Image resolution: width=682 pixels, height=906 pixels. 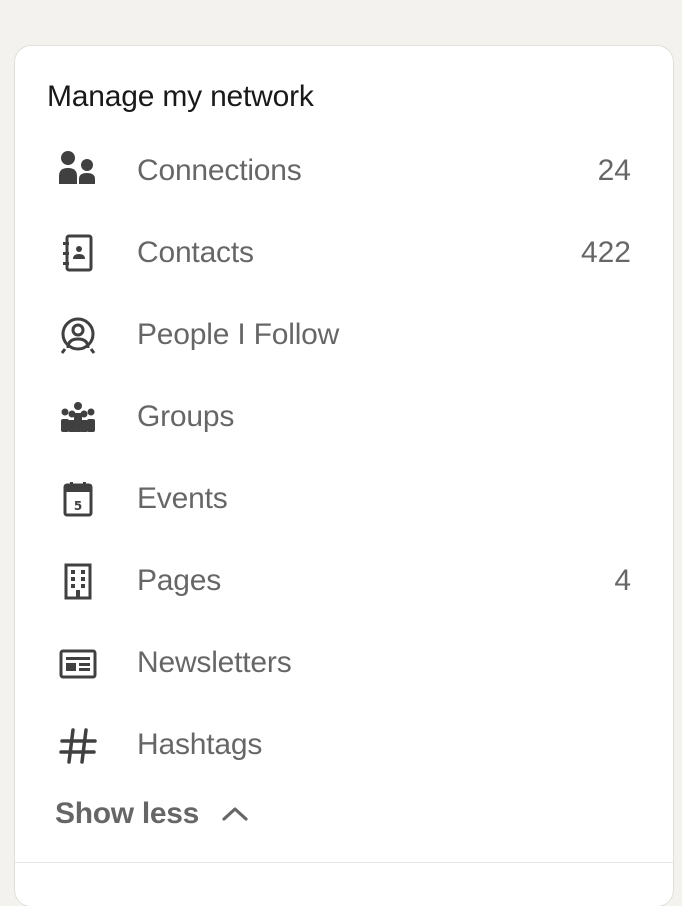 What do you see at coordinates (605, 252) in the screenshot?
I see `nav-count-contacts: 422` at bounding box center [605, 252].